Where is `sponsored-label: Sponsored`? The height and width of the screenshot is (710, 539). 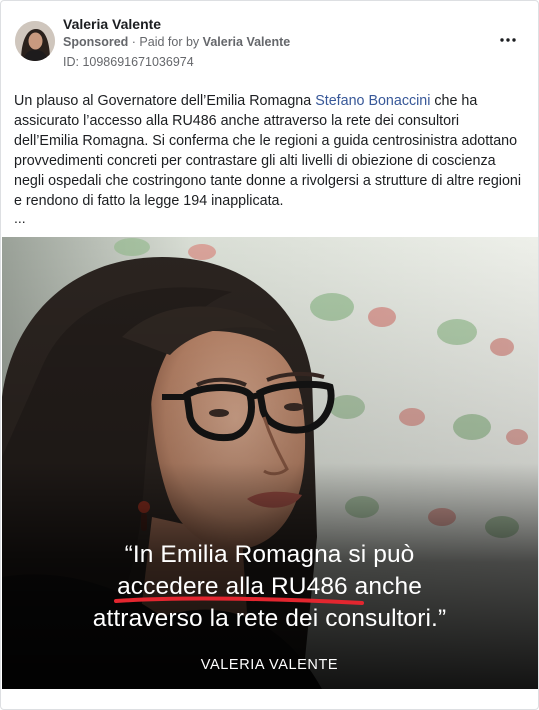 sponsored-label: Sponsored is located at coordinates (96, 42).